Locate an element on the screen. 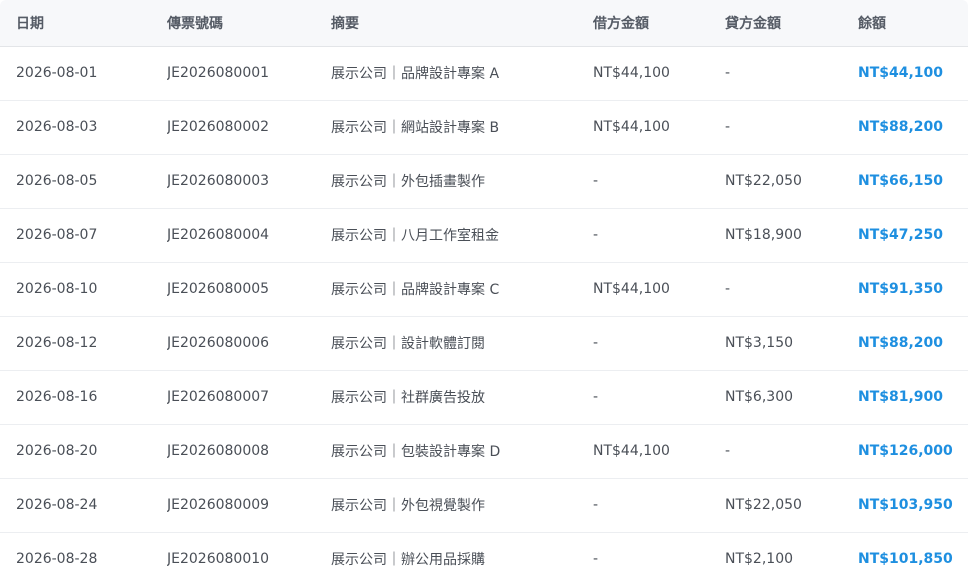  column-header-balance: 餘額 is located at coordinates (913, 23).